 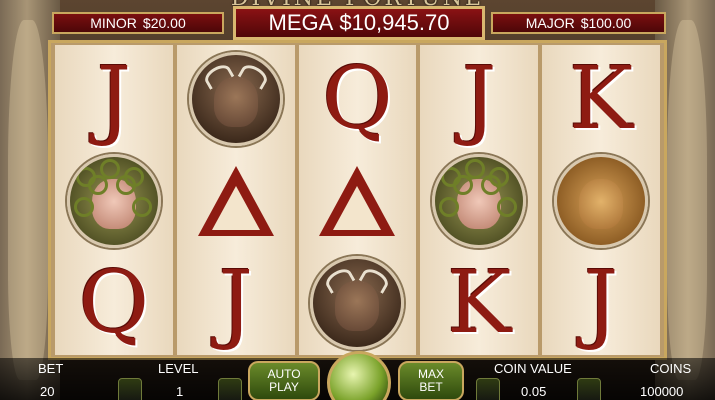 I want to click on max-bet-button: MAX BET, so click(x=431, y=380).